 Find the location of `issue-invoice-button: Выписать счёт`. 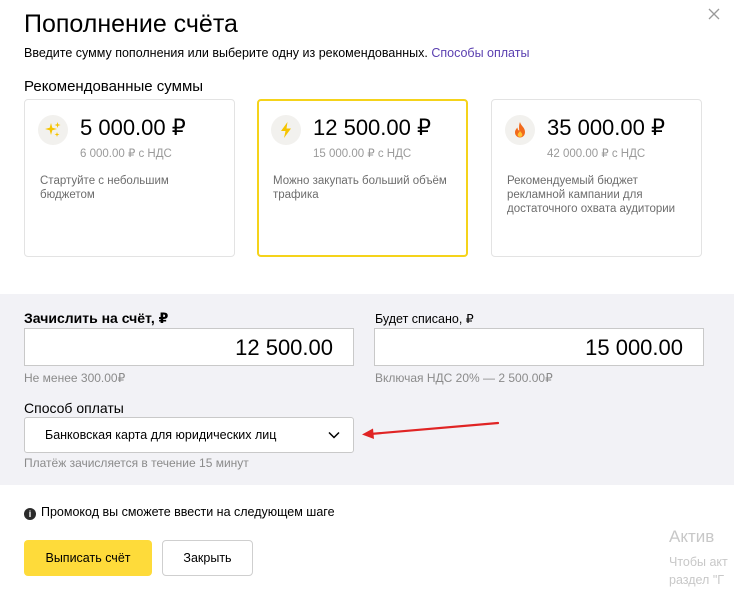

issue-invoice-button: Выписать счёт is located at coordinates (88, 558).